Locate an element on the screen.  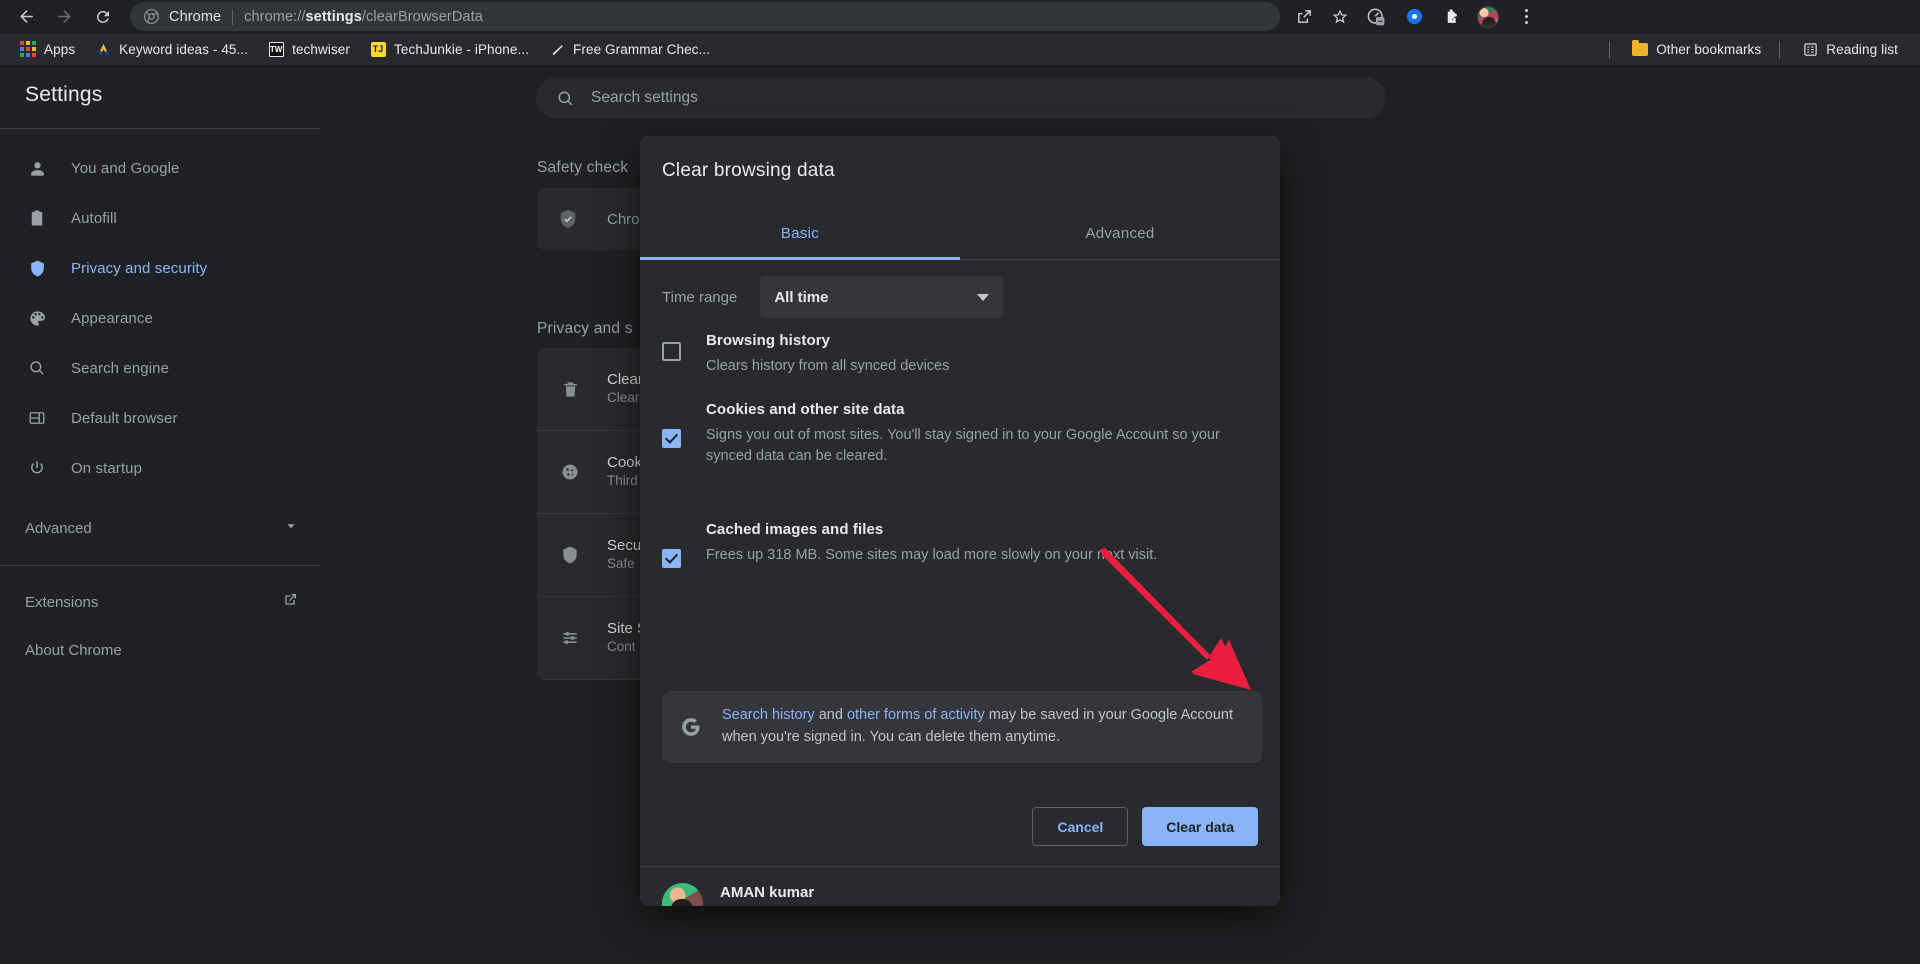
share-button is located at coordinates (1304, 16).